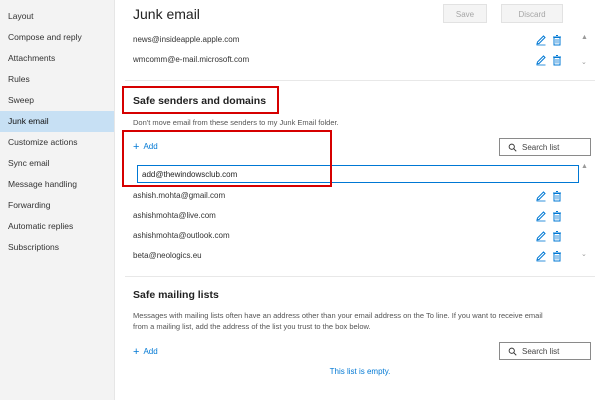  Describe the element at coordinates (186, 39) in the screenshot. I see `email-address: news@insideapple.apple.com` at that location.